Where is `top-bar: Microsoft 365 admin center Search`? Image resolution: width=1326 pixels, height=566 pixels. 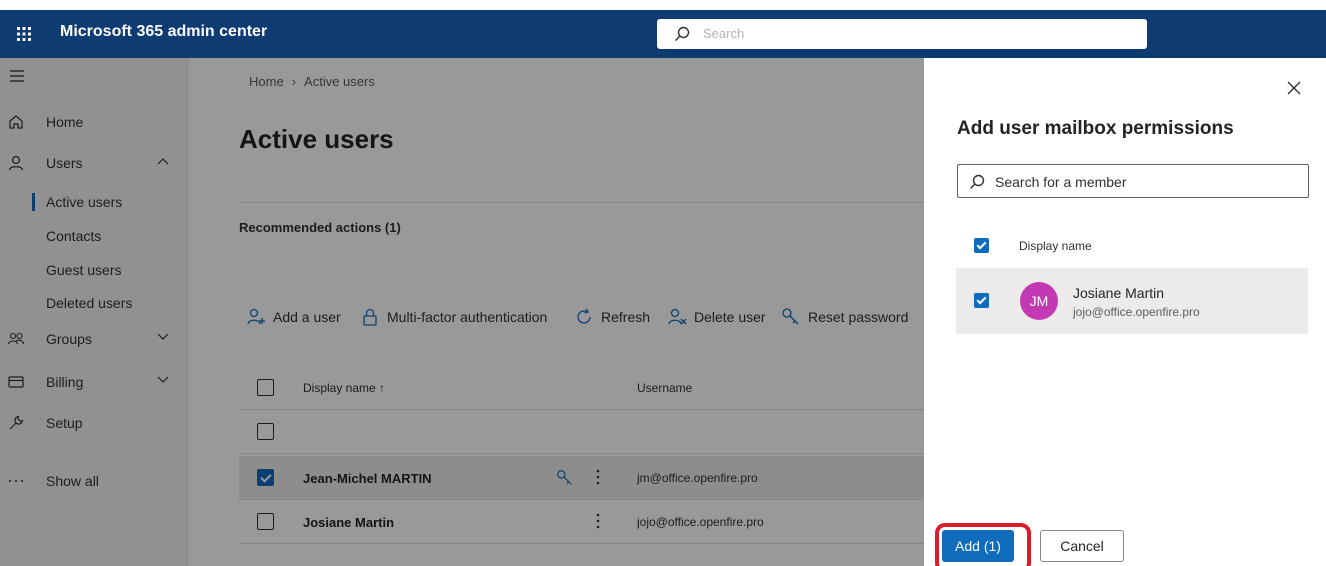 top-bar: Microsoft 365 admin center Search is located at coordinates (663, 33).